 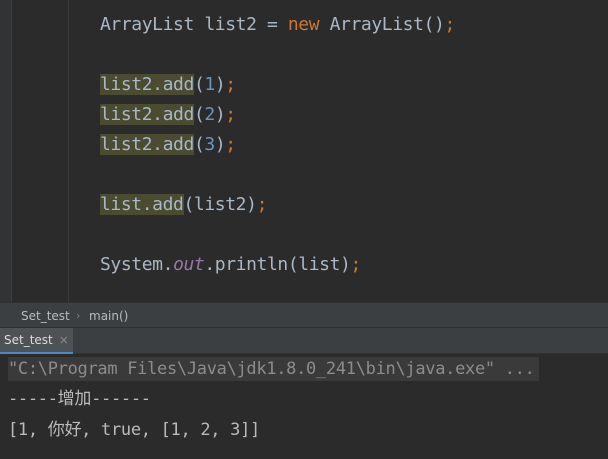 What do you see at coordinates (209, 84) in the screenshot?
I see `number-literal: 1` at bounding box center [209, 84].